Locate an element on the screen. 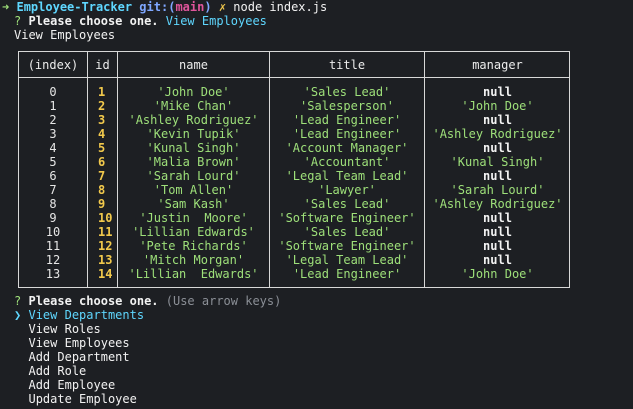 The height and width of the screenshot is (409, 633). cell-title: 'Accountant' is located at coordinates (347, 162).